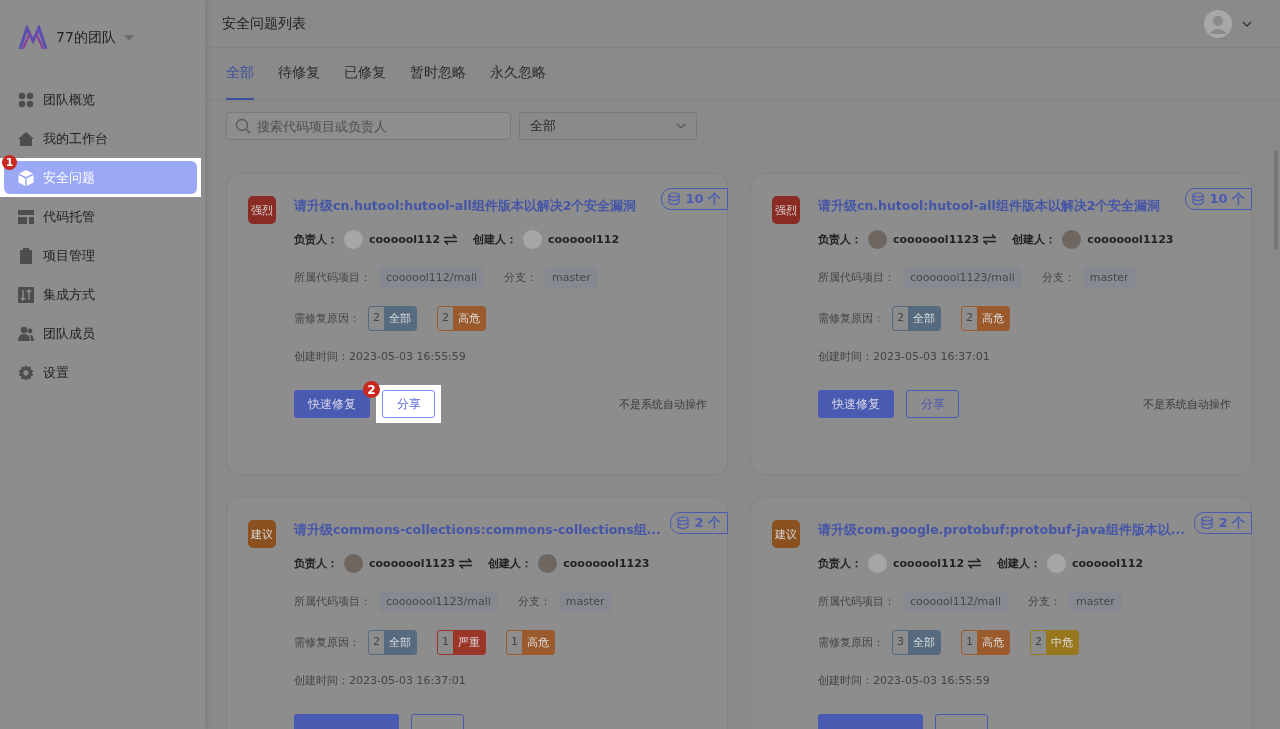 The image size is (1280, 729). Describe the element at coordinates (26, 255) in the screenshot. I see `clipboard-icon` at that location.